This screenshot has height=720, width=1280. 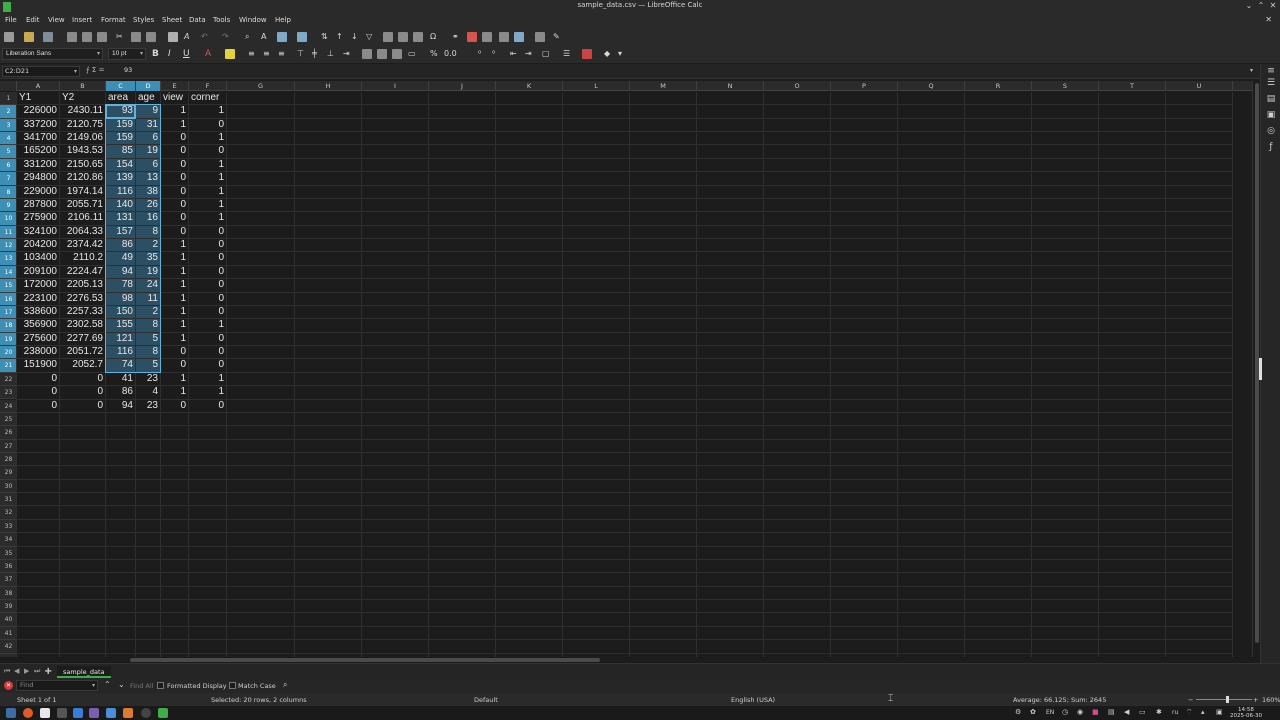 I want to click on cell-b8: 1974.14, so click(x=82, y=192).